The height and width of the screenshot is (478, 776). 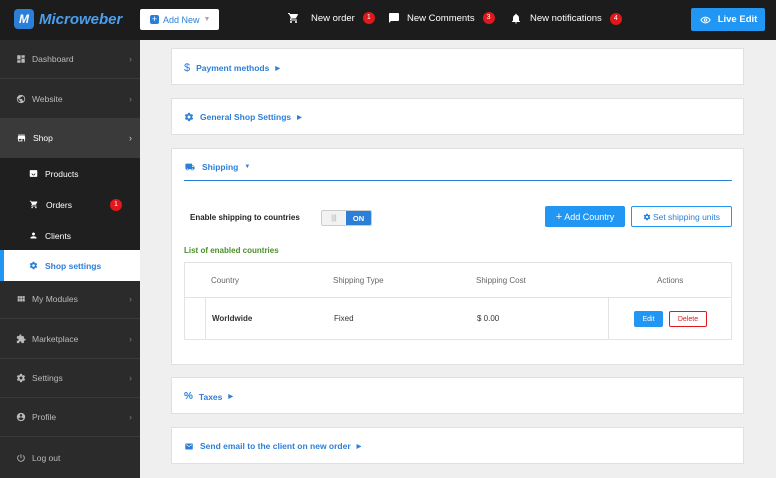 What do you see at coordinates (516, 18) in the screenshot?
I see `bell-icon` at bounding box center [516, 18].